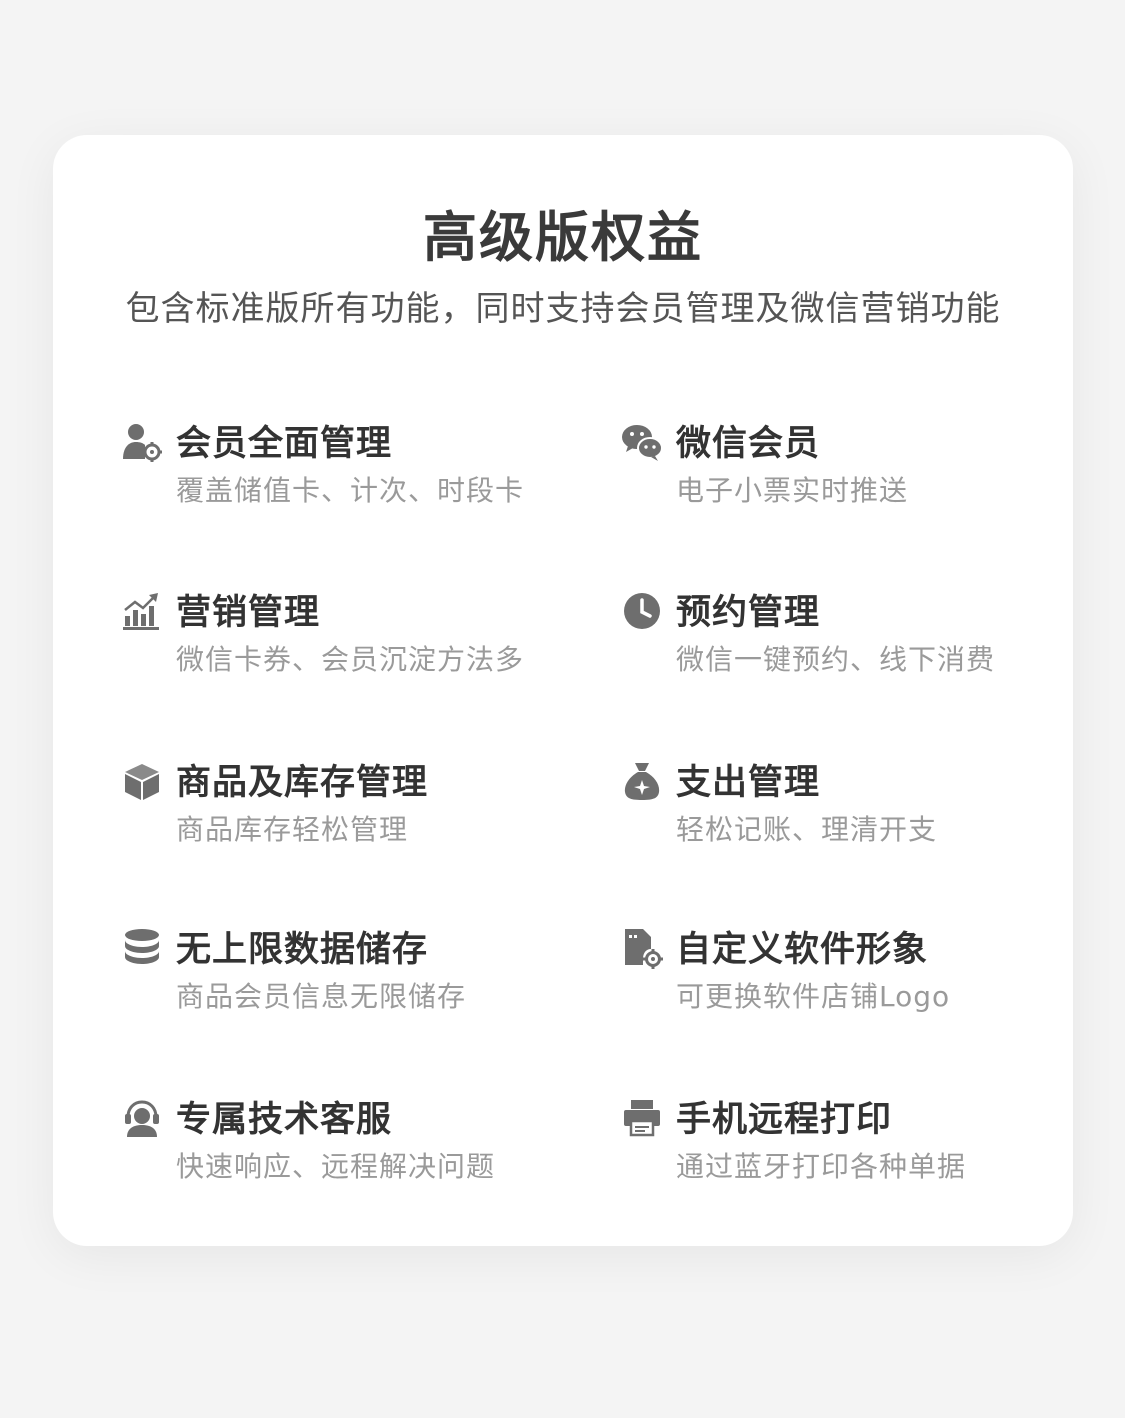 This screenshot has width=1125, height=1418. I want to click on feature-desc: 轻松记账、理清开支, so click(807, 829).